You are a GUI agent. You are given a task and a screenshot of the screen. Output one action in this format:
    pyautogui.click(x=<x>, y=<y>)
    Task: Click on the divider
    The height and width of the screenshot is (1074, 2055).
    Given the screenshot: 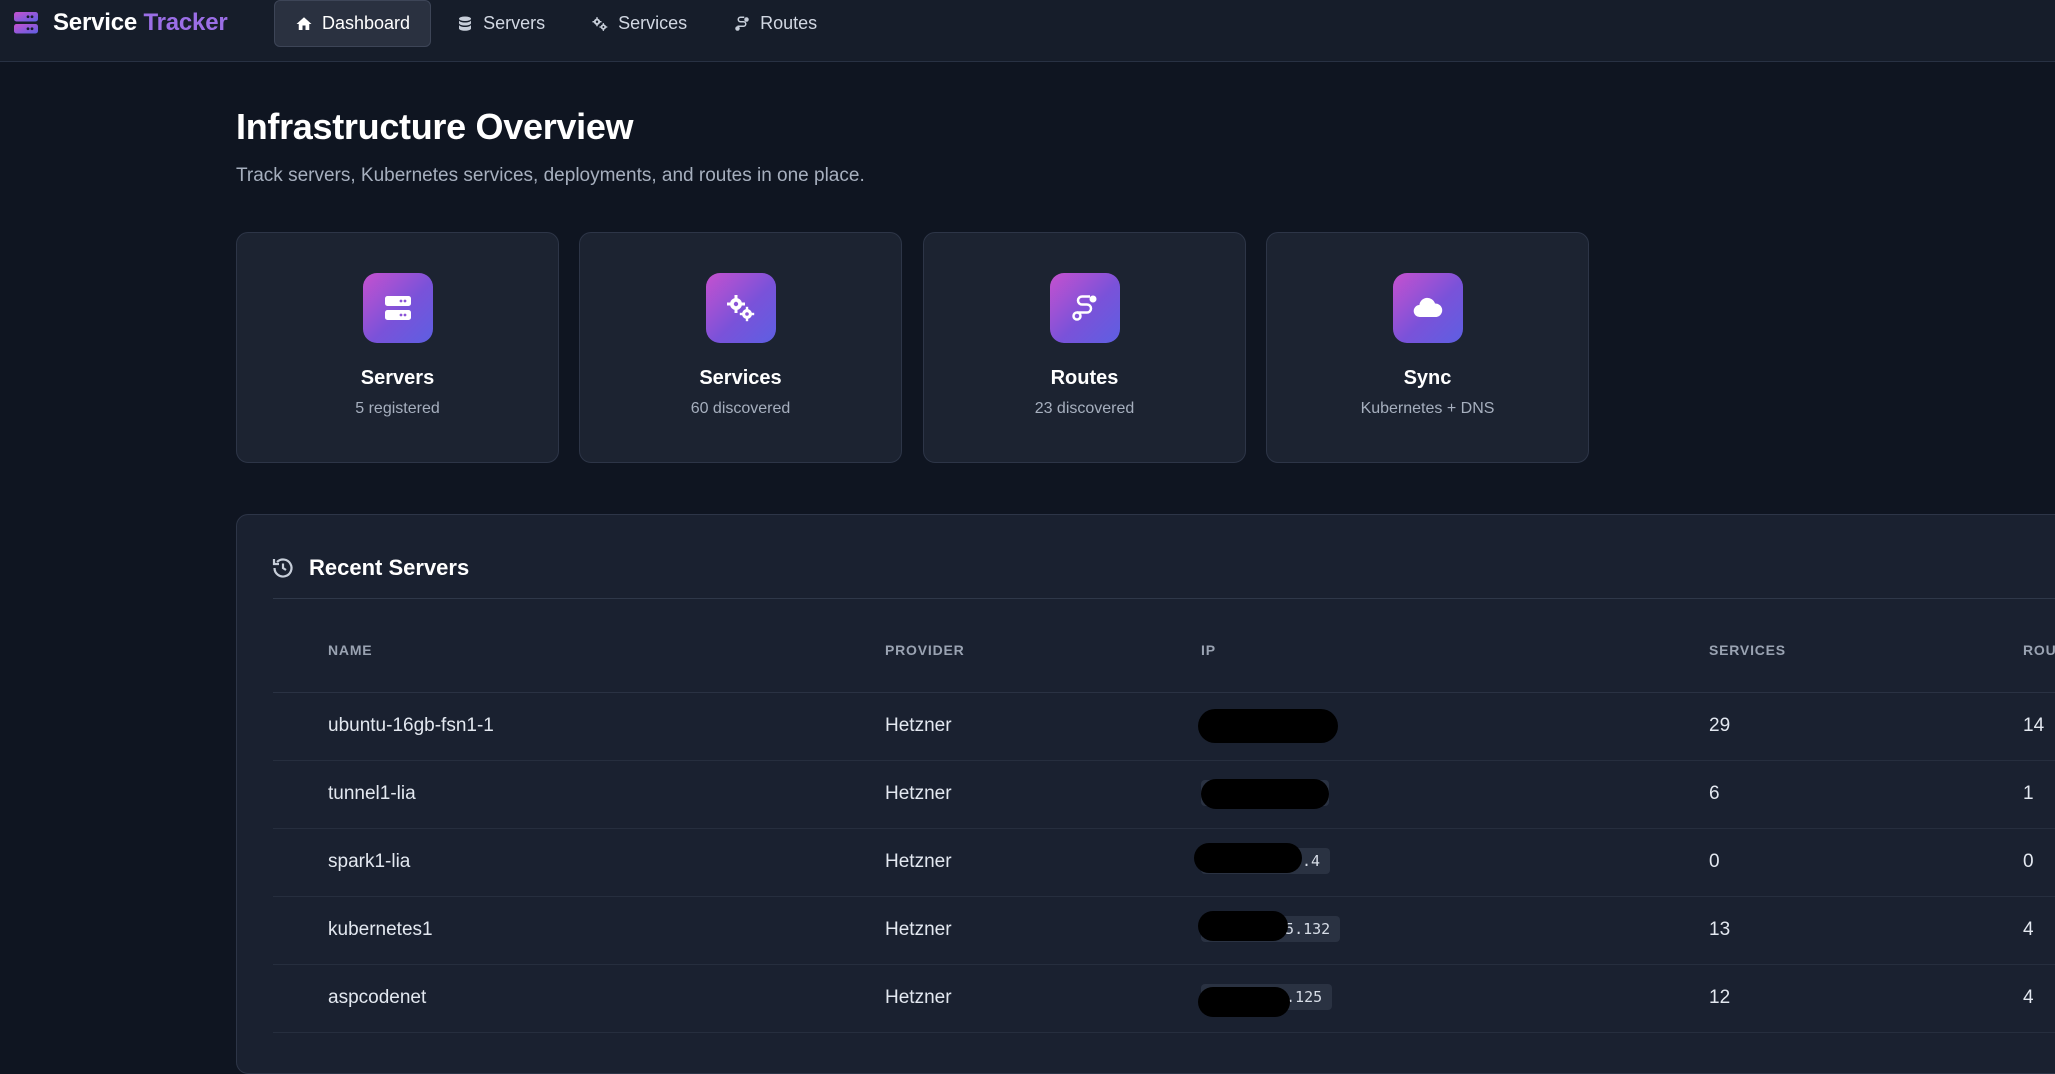 What is the action you would take?
    pyautogui.click(x=1164, y=598)
    